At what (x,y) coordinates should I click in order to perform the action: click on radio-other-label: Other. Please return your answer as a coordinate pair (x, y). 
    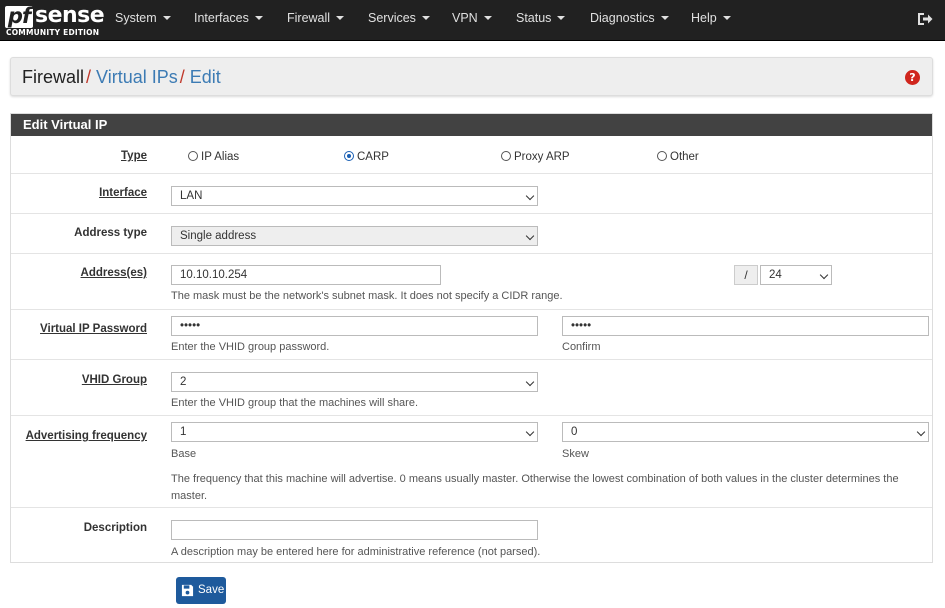
    Looking at the image, I should click on (684, 157).